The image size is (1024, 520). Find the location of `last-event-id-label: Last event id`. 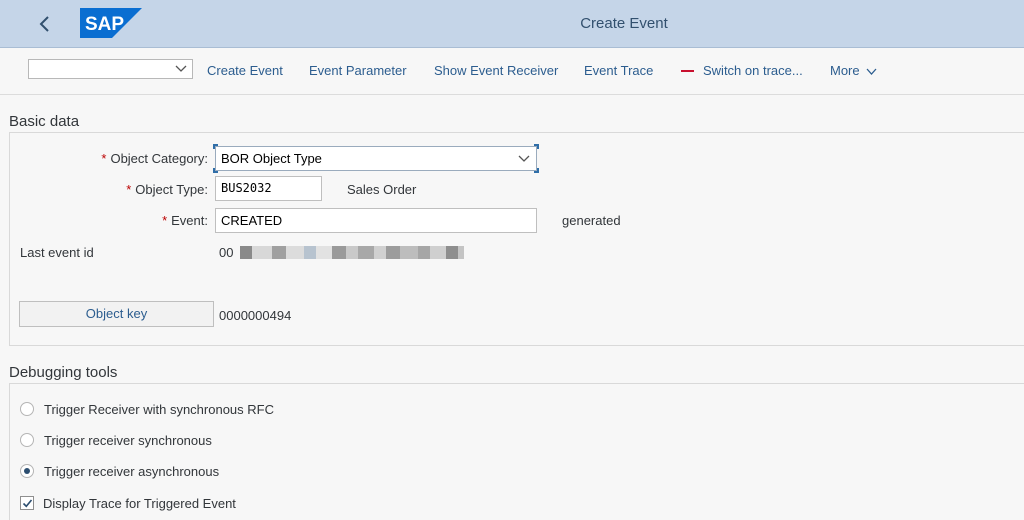

last-event-id-label: Last event id is located at coordinates (57, 252).